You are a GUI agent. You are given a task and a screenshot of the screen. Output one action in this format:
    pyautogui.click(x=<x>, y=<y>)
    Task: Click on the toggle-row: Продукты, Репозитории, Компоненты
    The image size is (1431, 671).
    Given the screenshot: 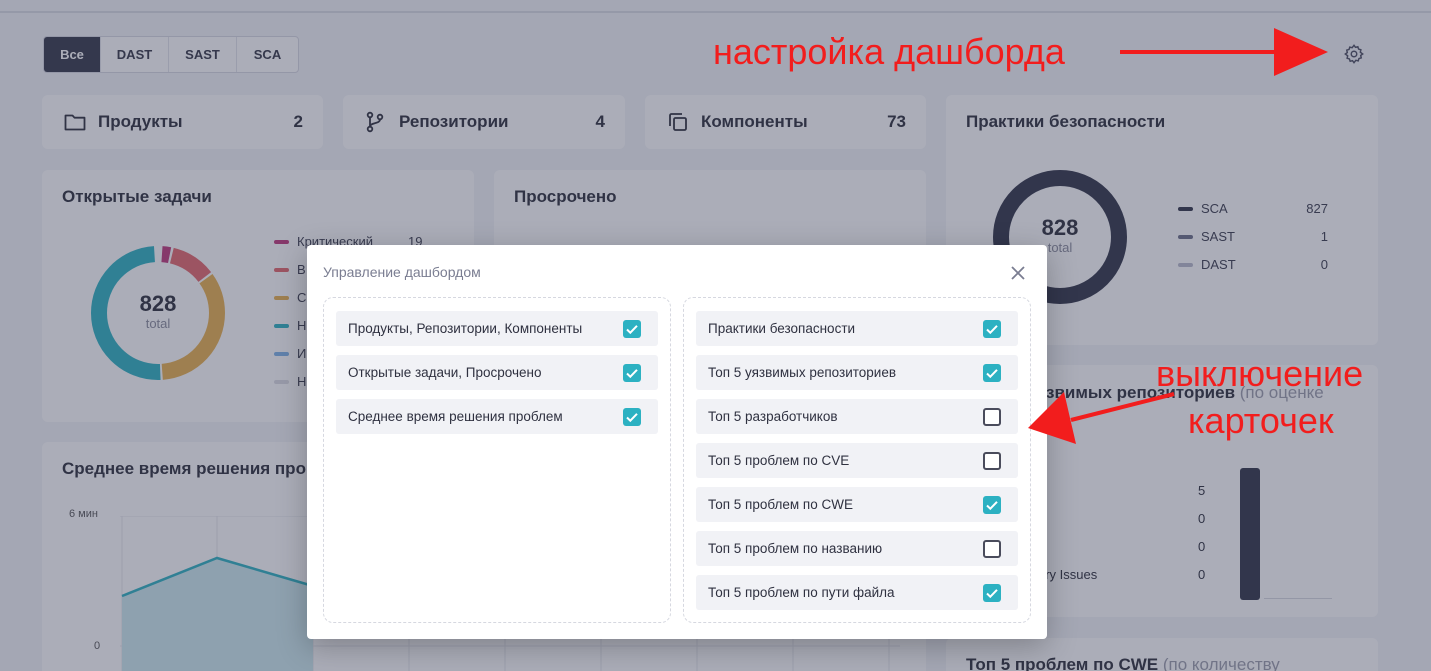 What is the action you would take?
    pyautogui.click(x=497, y=328)
    